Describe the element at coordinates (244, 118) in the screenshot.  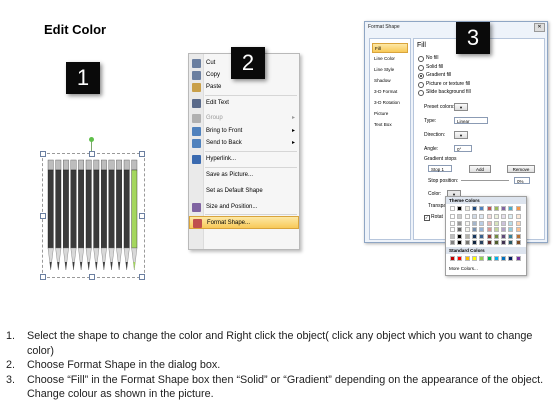
I see `menu-item: Group ▸` at that location.